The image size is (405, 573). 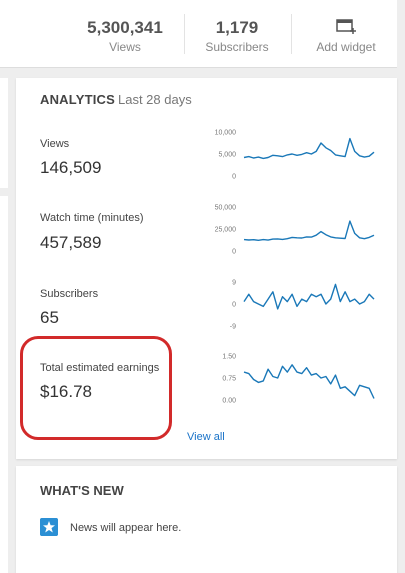 I want to click on metric-value-views: 146,509, so click(x=71, y=167).